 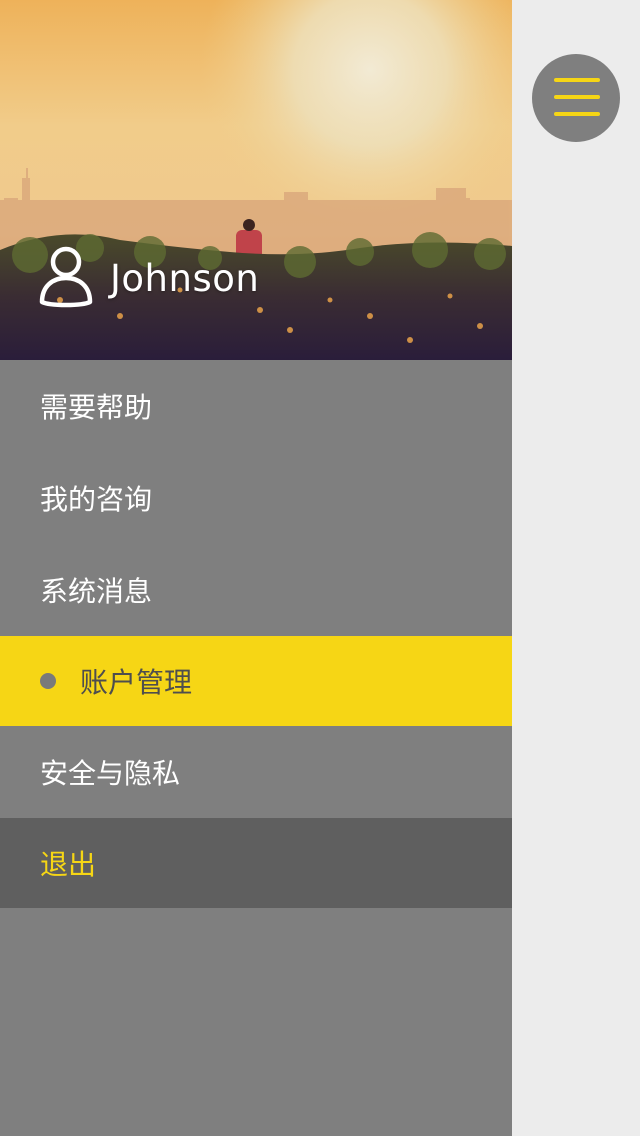 What do you see at coordinates (96, 591) in the screenshot?
I see `menu-item-label: 系统消息` at bounding box center [96, 591].